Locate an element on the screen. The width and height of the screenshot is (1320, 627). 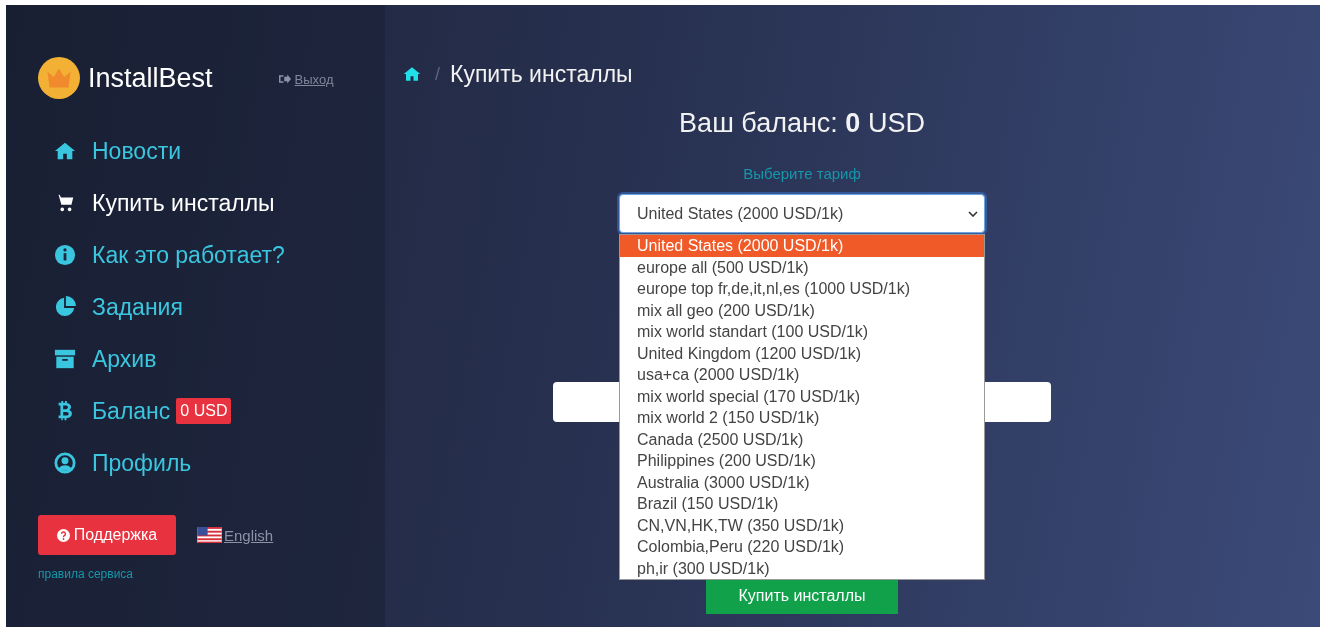
nav-item: Как это работает? is located at coordinates (219, 255).